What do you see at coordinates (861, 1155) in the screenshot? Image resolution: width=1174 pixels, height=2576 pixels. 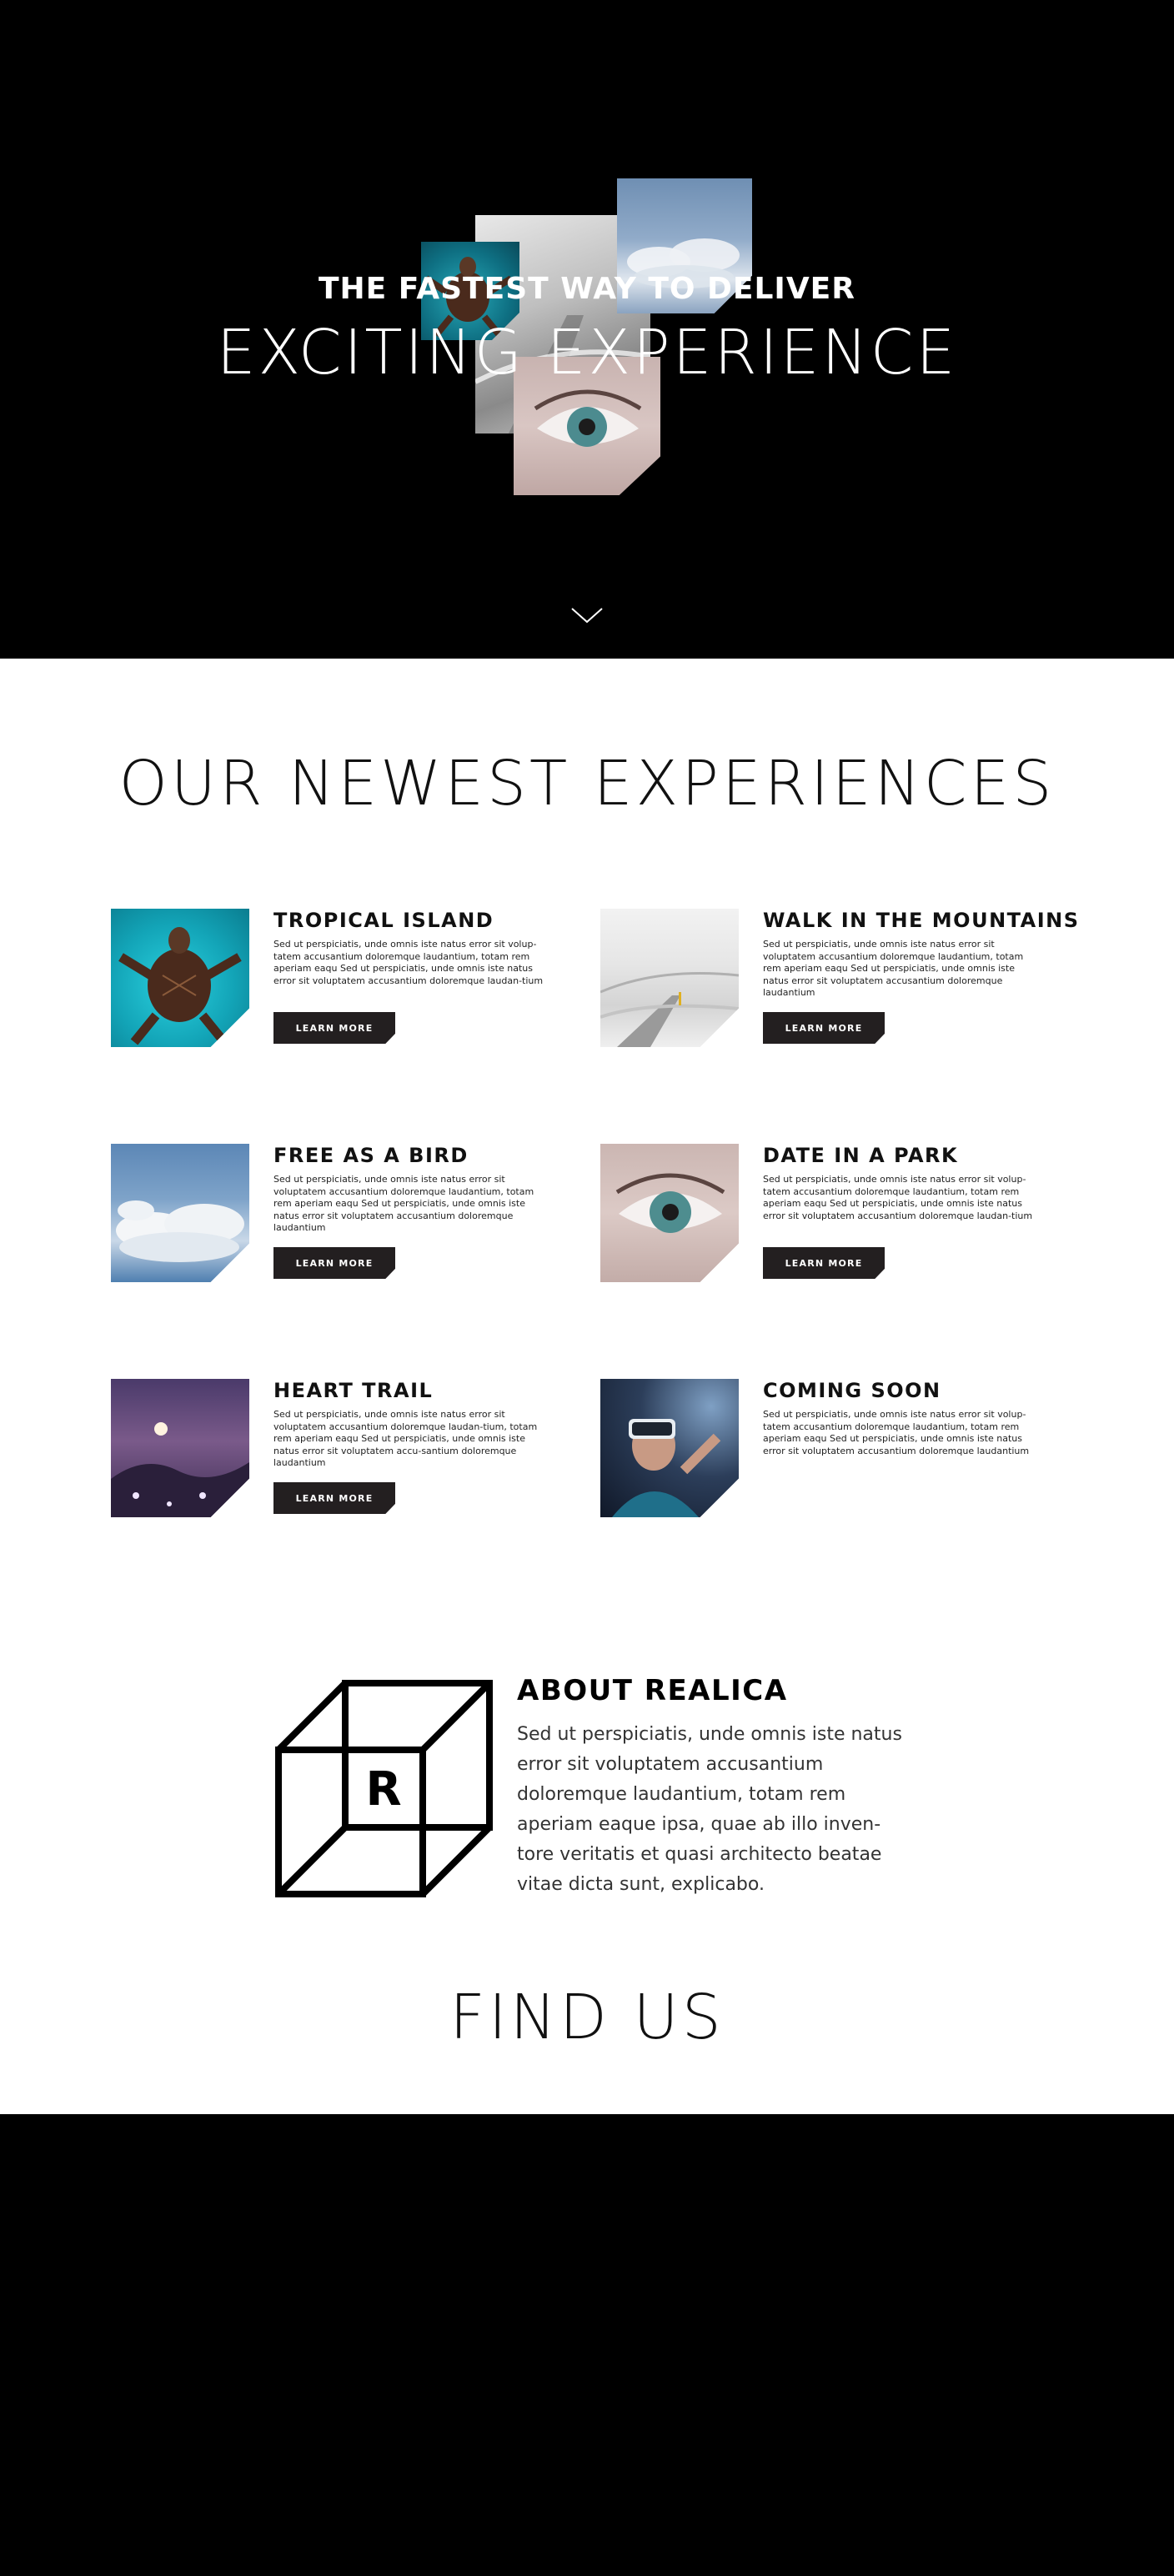 I see `card-title: DATE IN A PARK` at bounding box center [861, 1155].